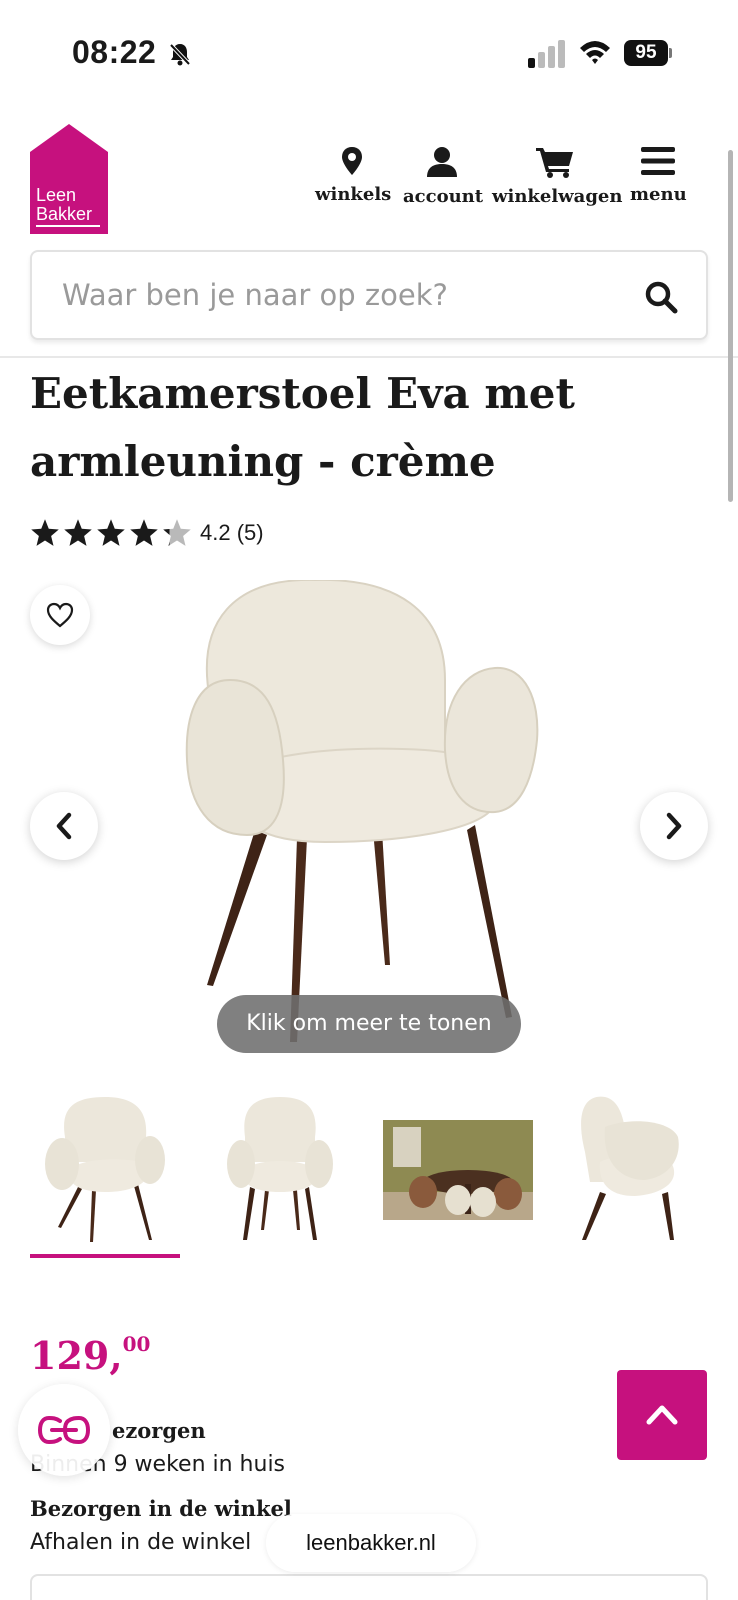 This screenshot has width=738, height=1600. I want to click on search-input, so click(342, 295).